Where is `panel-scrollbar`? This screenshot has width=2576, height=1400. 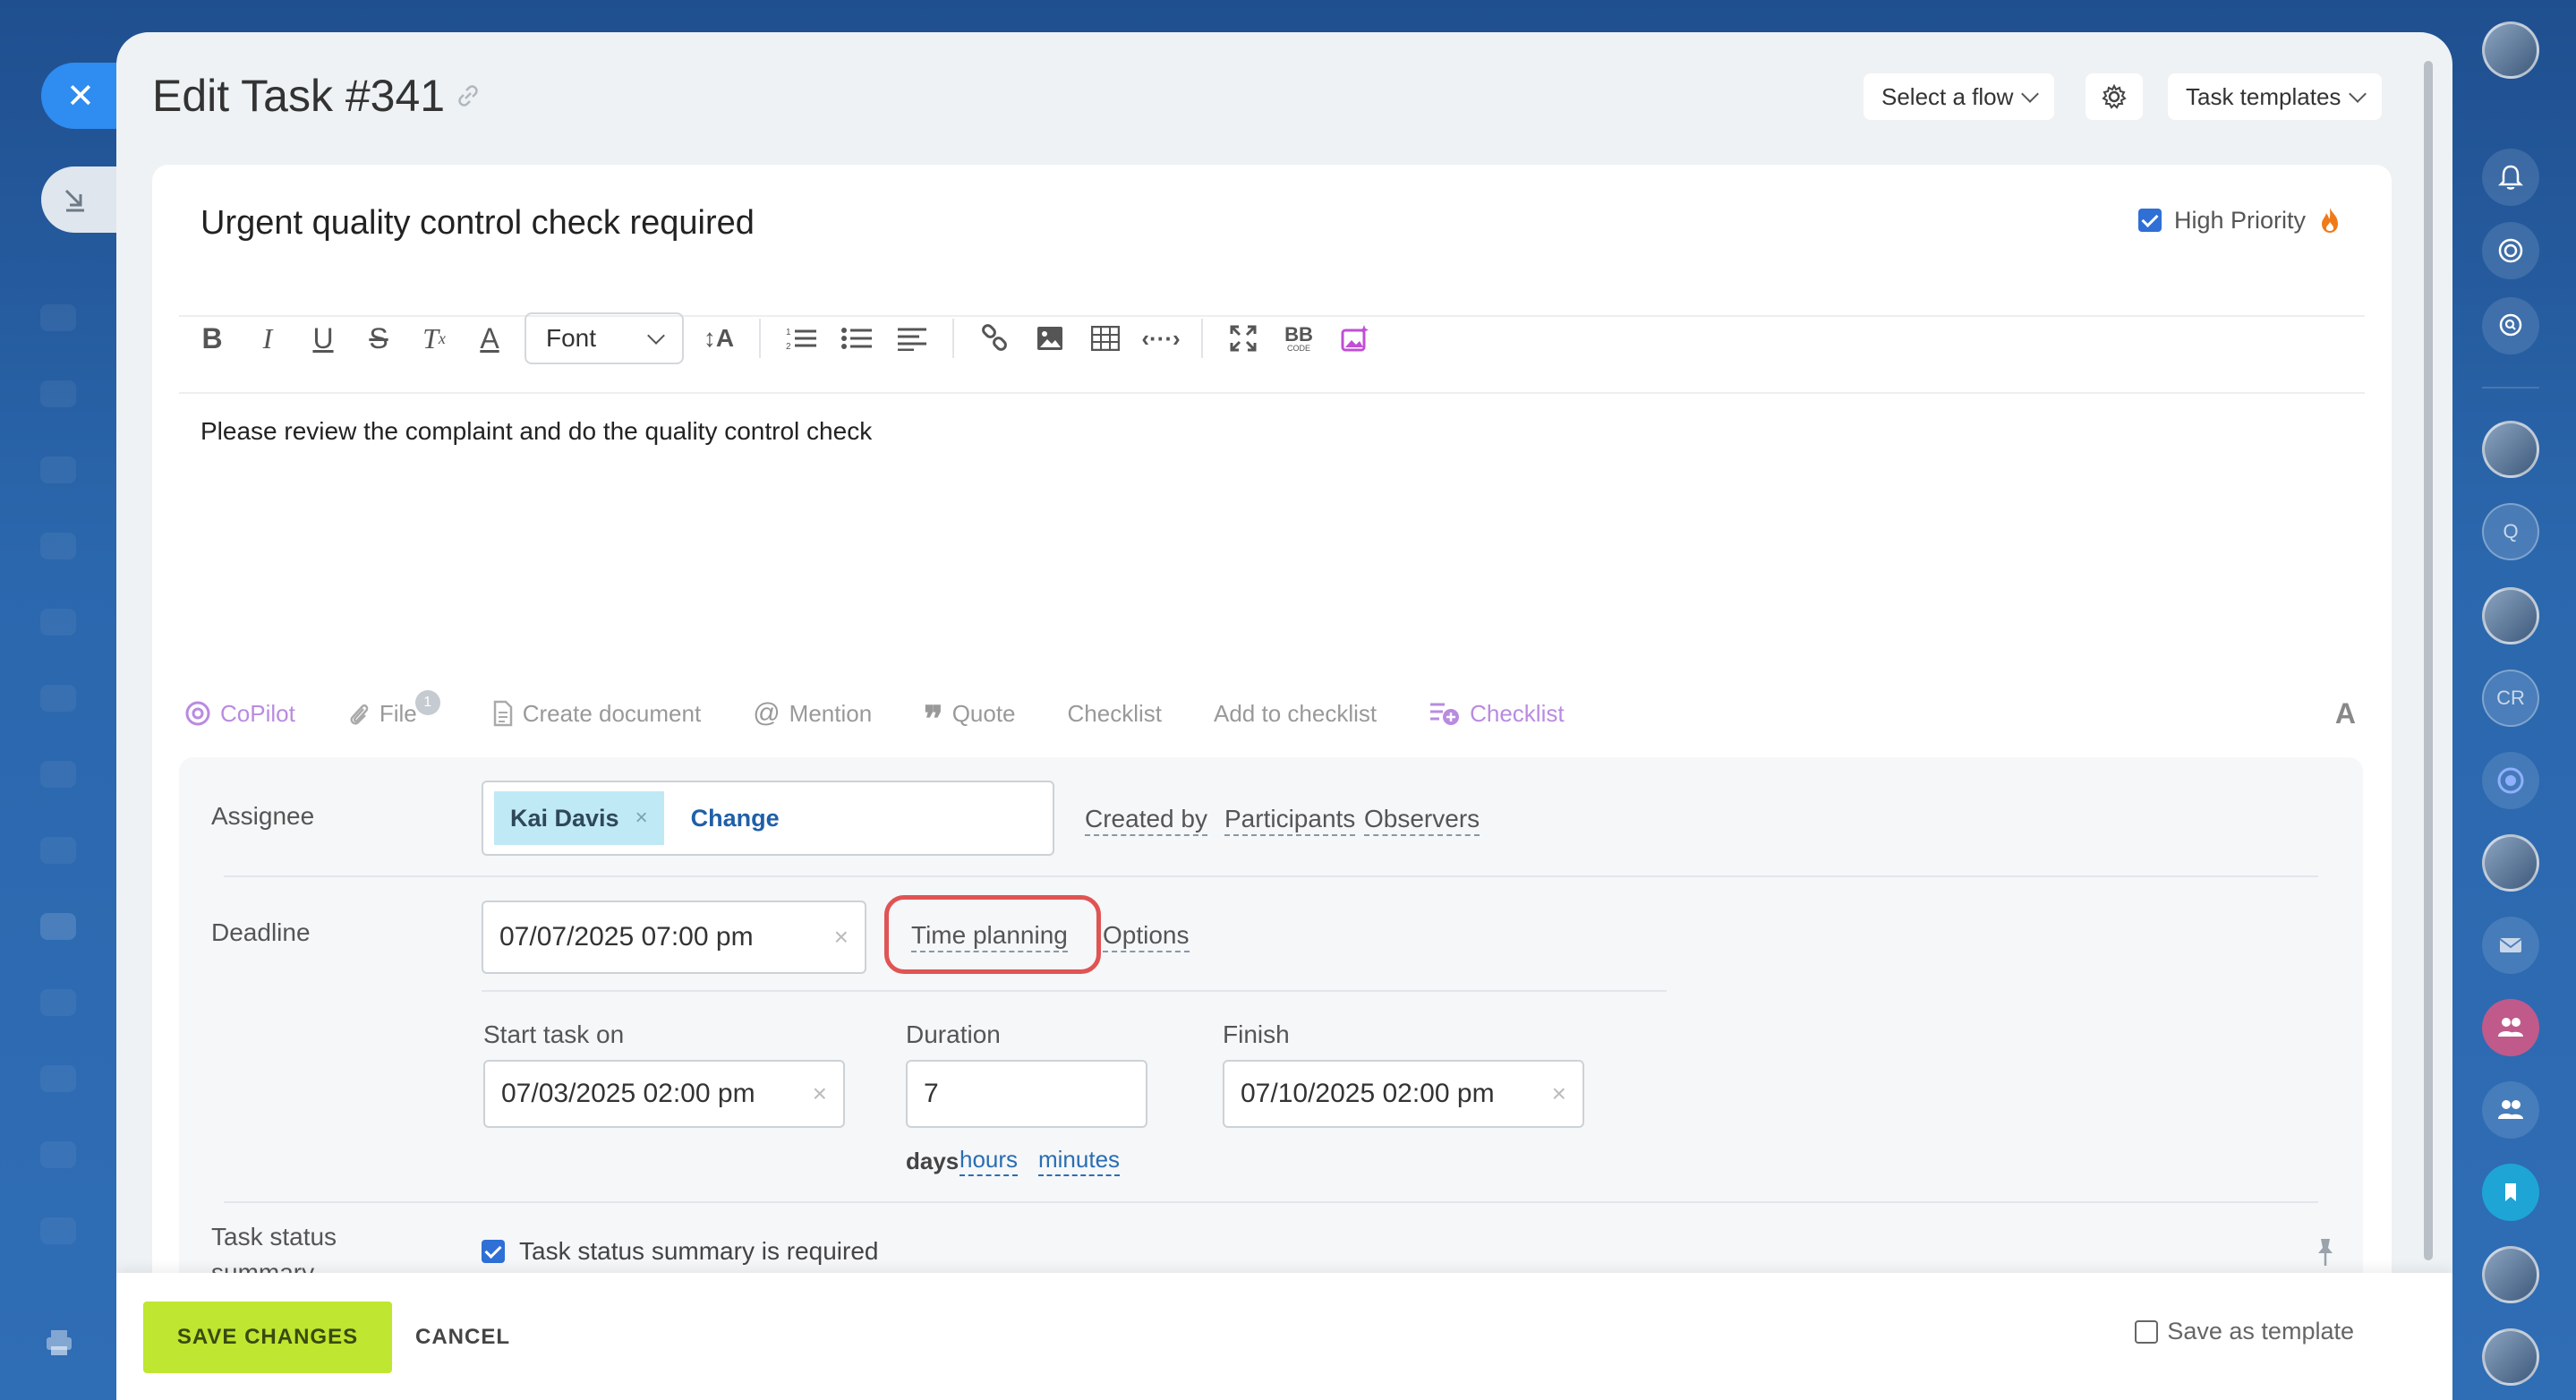
panel-scrollbar is located at coordinates (2428, 661).